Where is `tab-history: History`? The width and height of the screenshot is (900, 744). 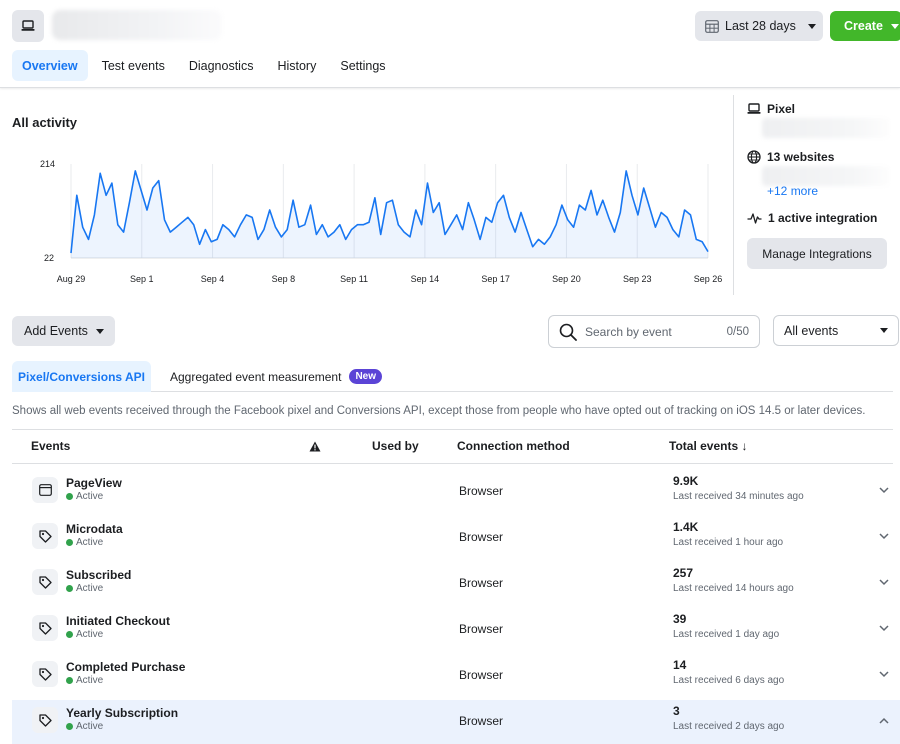
tab-history: History is located at coordinates (296, 65).